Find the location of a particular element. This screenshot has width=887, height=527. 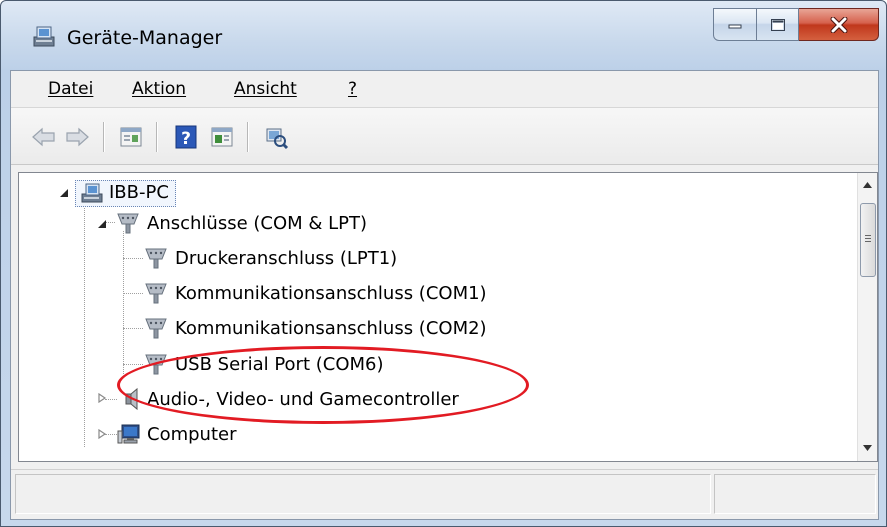

scroll-up-arrow-icon is located at coordinates (867, 185).